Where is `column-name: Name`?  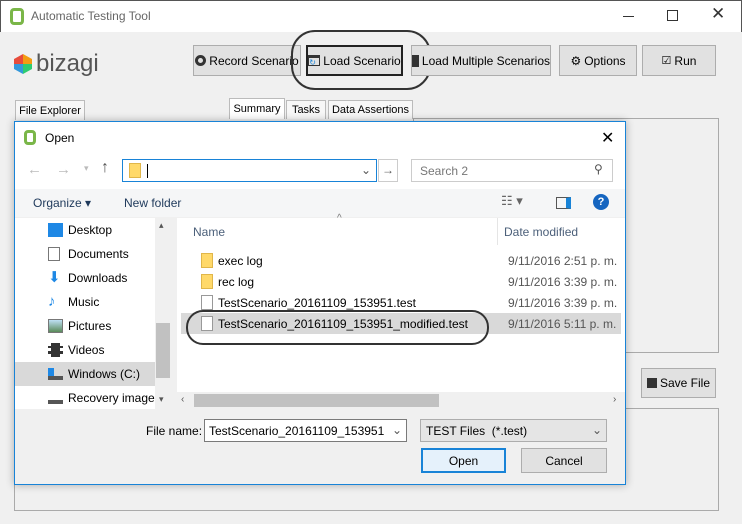
column-name: Name is located at coordinates (209, 232).